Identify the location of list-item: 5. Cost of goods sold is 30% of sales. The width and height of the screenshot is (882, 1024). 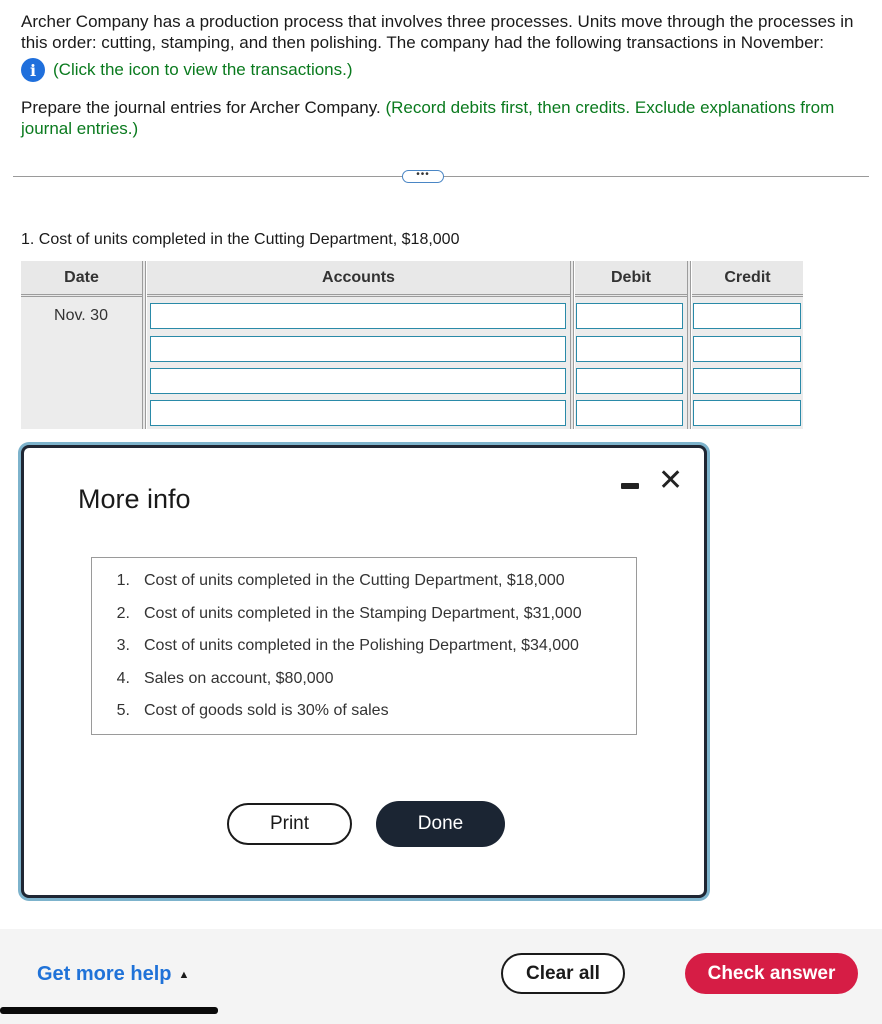
(364, 711).